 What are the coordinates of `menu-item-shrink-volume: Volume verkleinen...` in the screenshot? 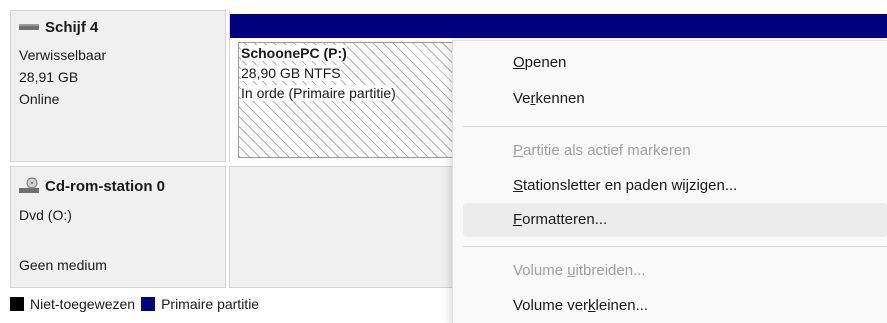 It's located at (675, 306).